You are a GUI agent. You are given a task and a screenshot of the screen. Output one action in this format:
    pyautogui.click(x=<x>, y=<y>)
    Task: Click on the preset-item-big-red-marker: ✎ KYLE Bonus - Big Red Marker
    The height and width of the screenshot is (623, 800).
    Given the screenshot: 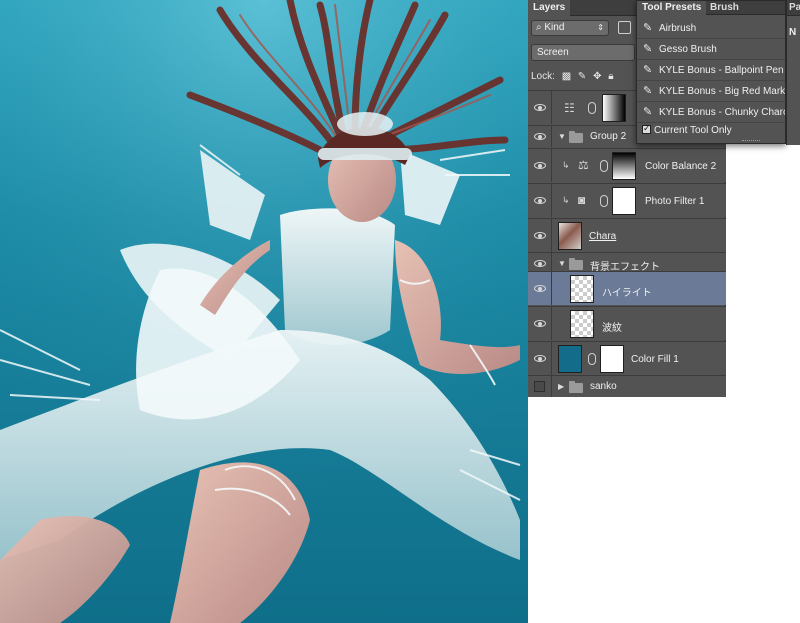 What is the action you would take?
    pyautogui.click(x=711, y=91)
    